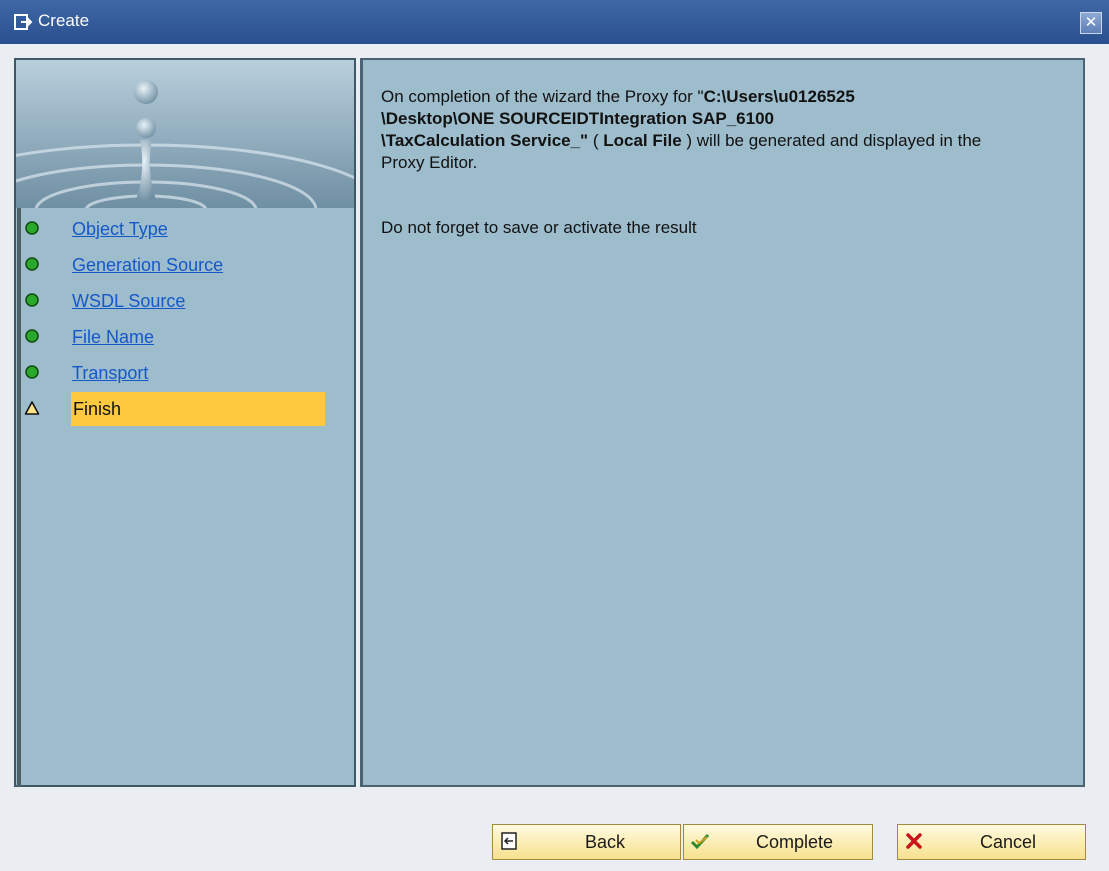 The width and height of the screenshot is (1109, 871). I want to click on step-generation-source: Generation Source, so click(175, 265).